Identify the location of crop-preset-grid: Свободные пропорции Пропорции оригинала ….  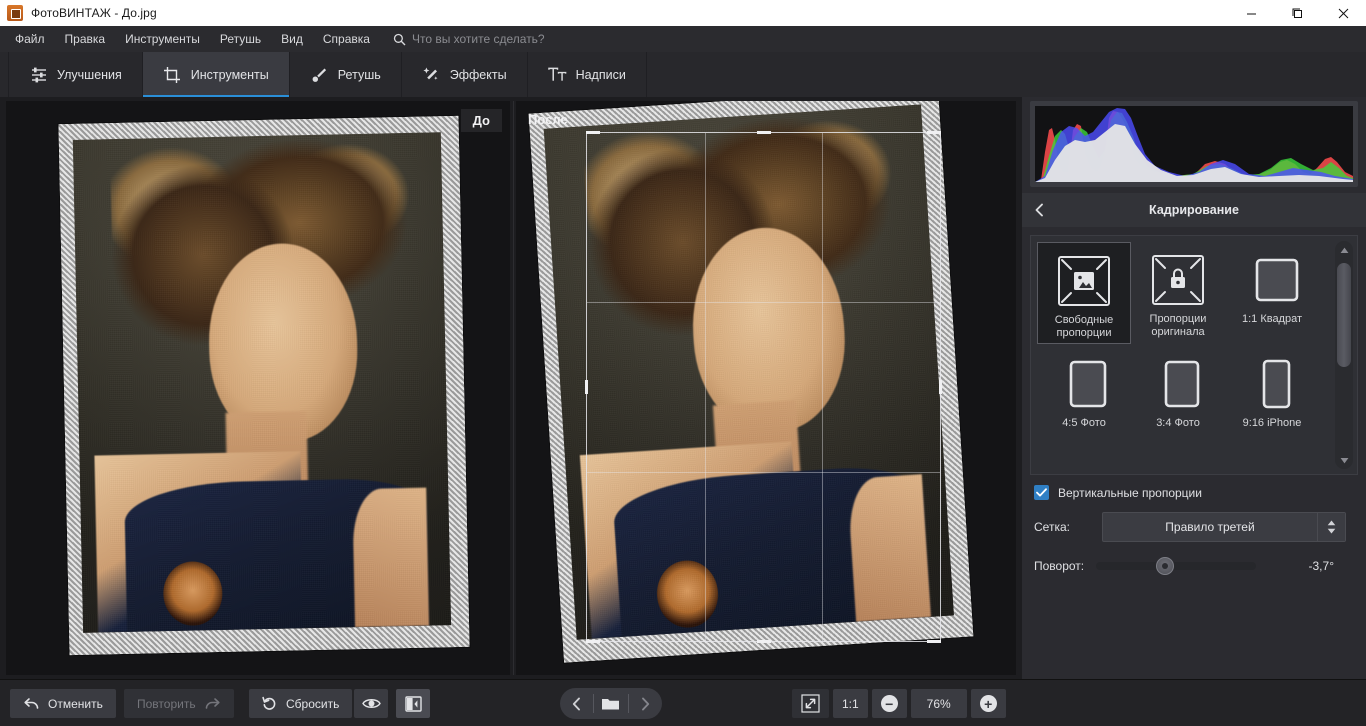
(1178, 355).